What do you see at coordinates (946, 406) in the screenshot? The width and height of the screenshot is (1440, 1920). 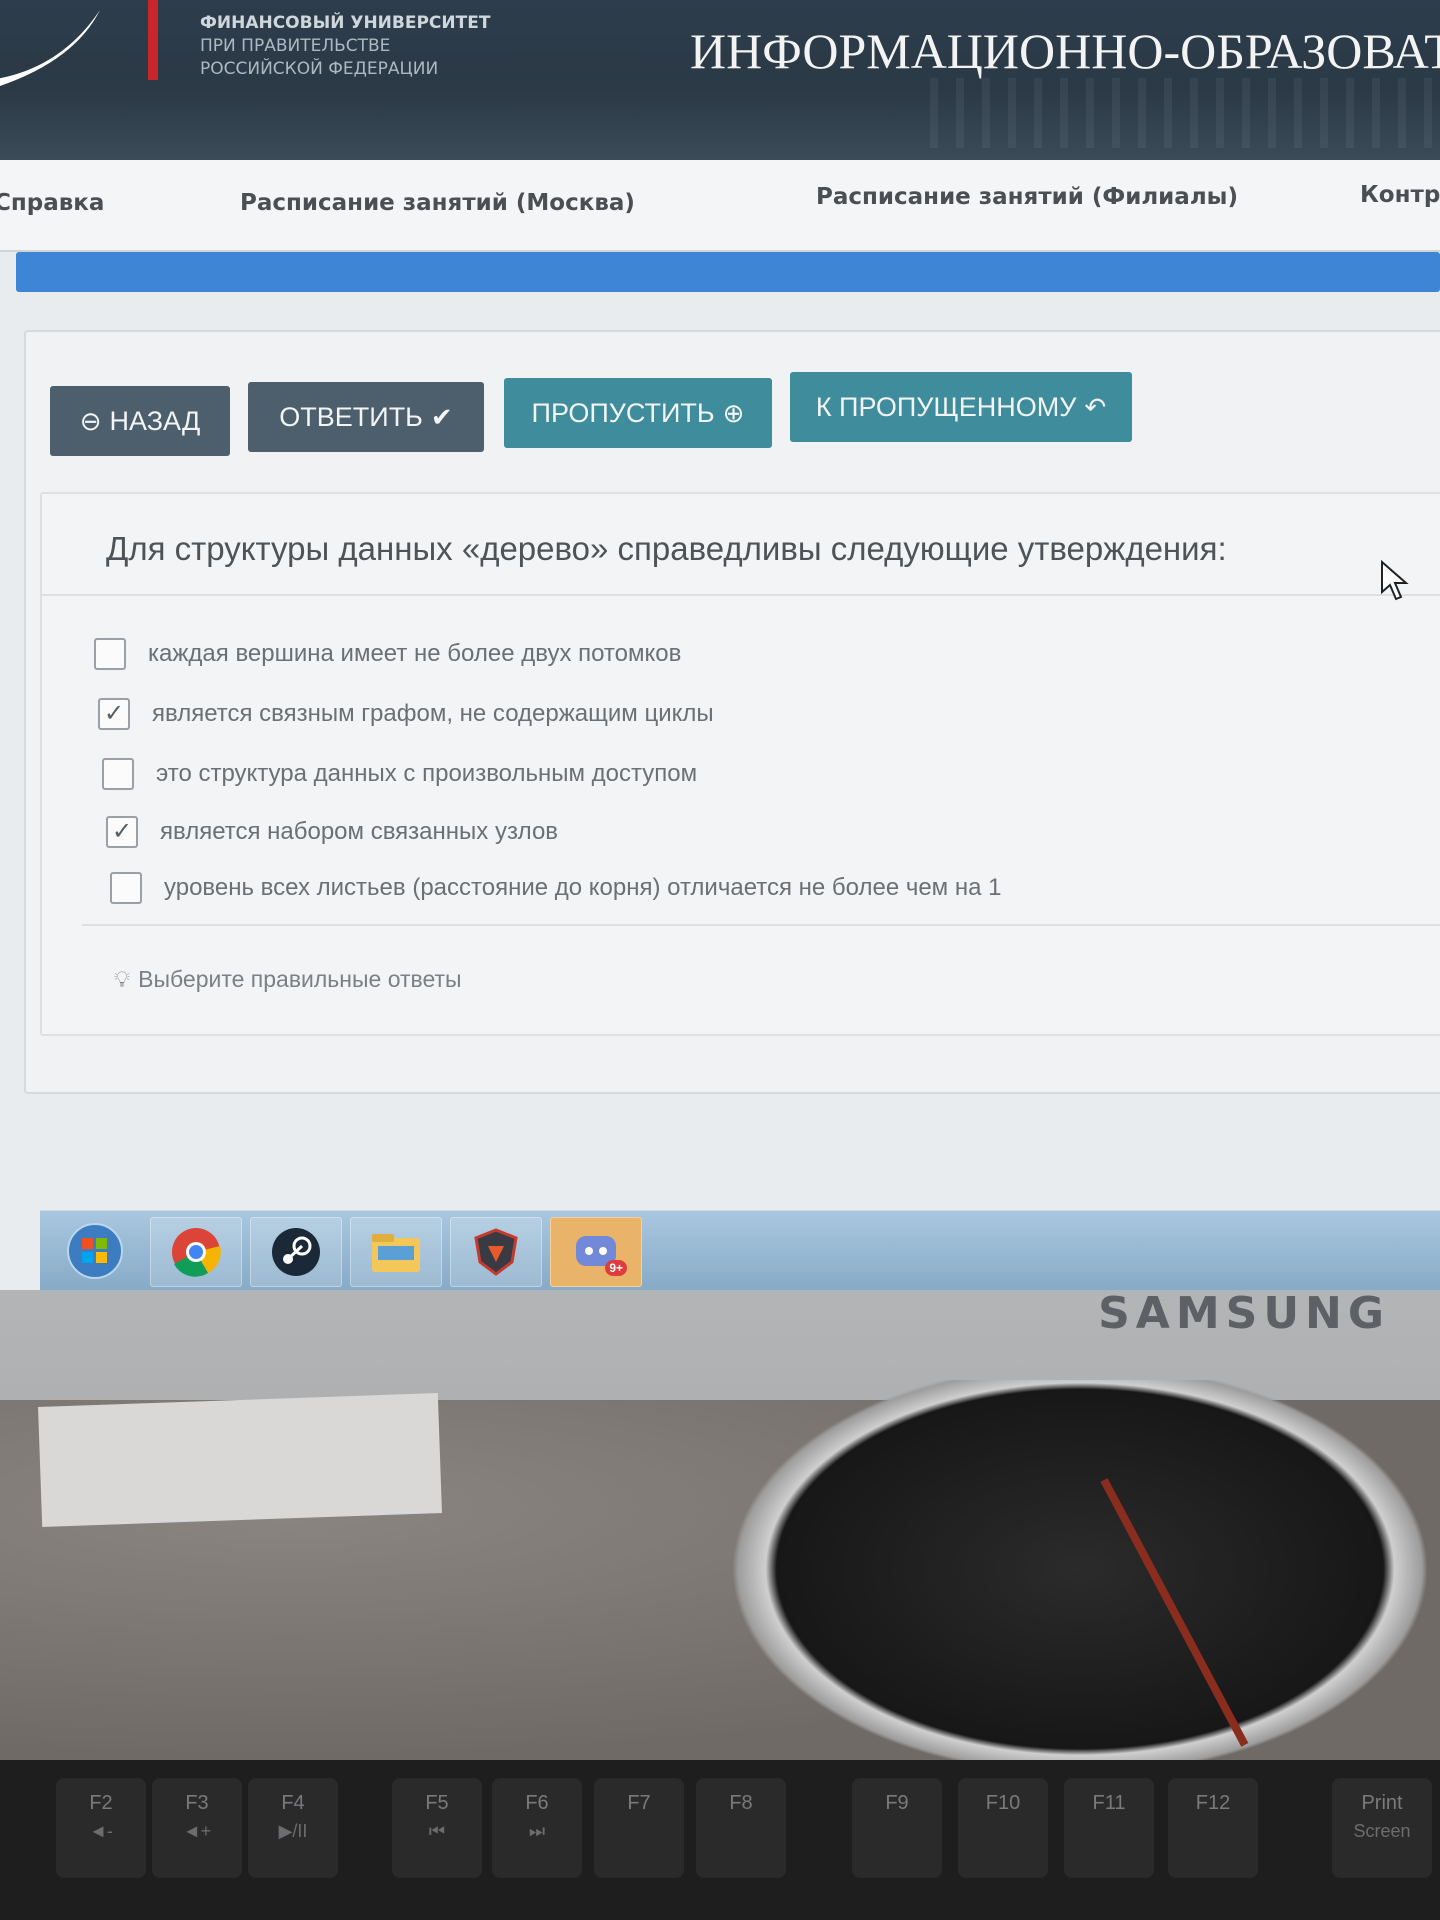 I see `to-skipped-button-label: К ПРОПУЩЕННОМУ` at bounding box center [946, 406].